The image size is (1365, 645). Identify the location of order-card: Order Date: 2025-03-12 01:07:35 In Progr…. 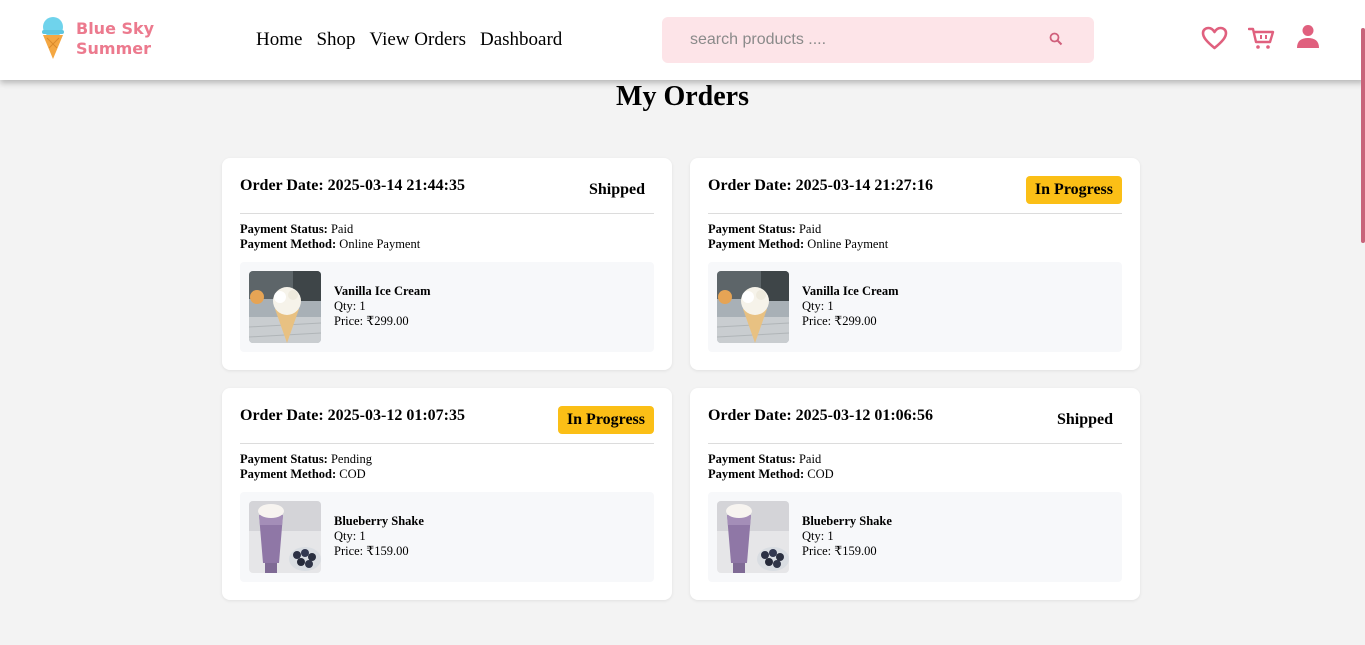
(447, 494).